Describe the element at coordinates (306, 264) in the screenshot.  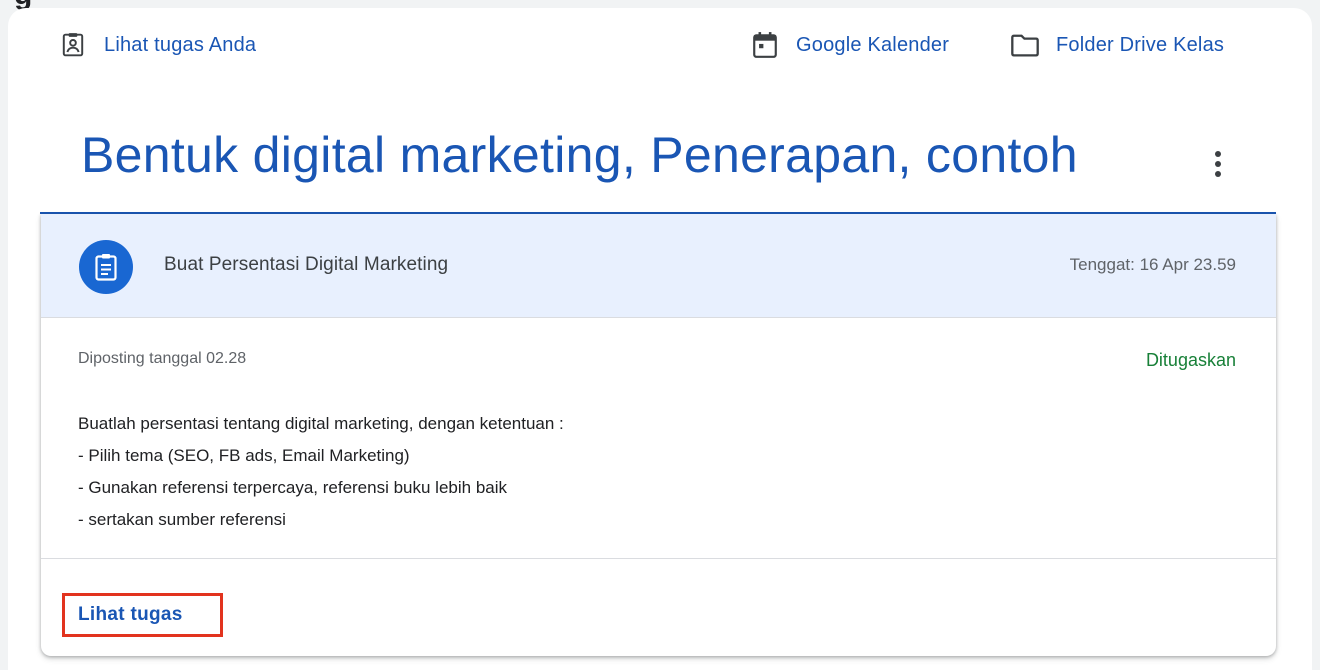
I see `assignment-title: Buat Persentasi Digital Marketing` at that location.